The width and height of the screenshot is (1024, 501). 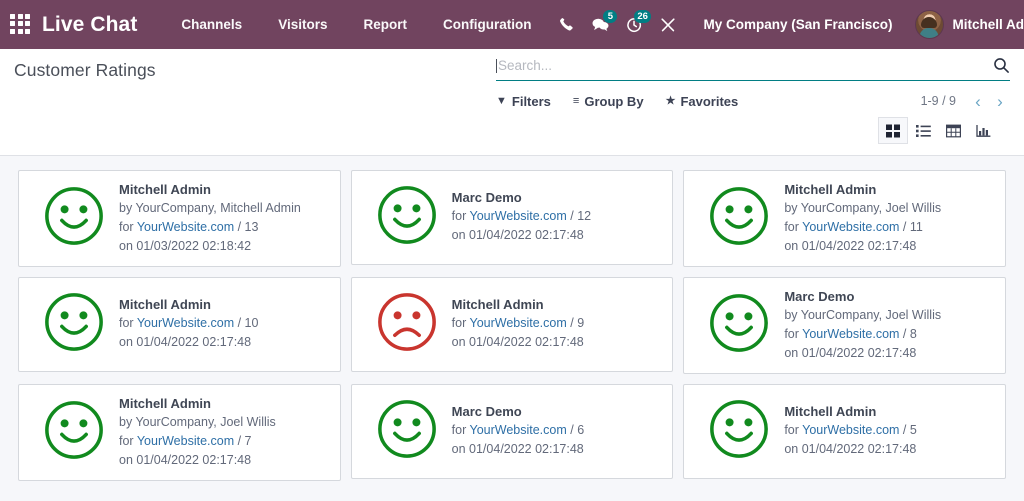 What do you see at coordinates (608, 101) in the screenshot?
I see `group-by-button: ≡ Group By` at bounding box center [608, 101].